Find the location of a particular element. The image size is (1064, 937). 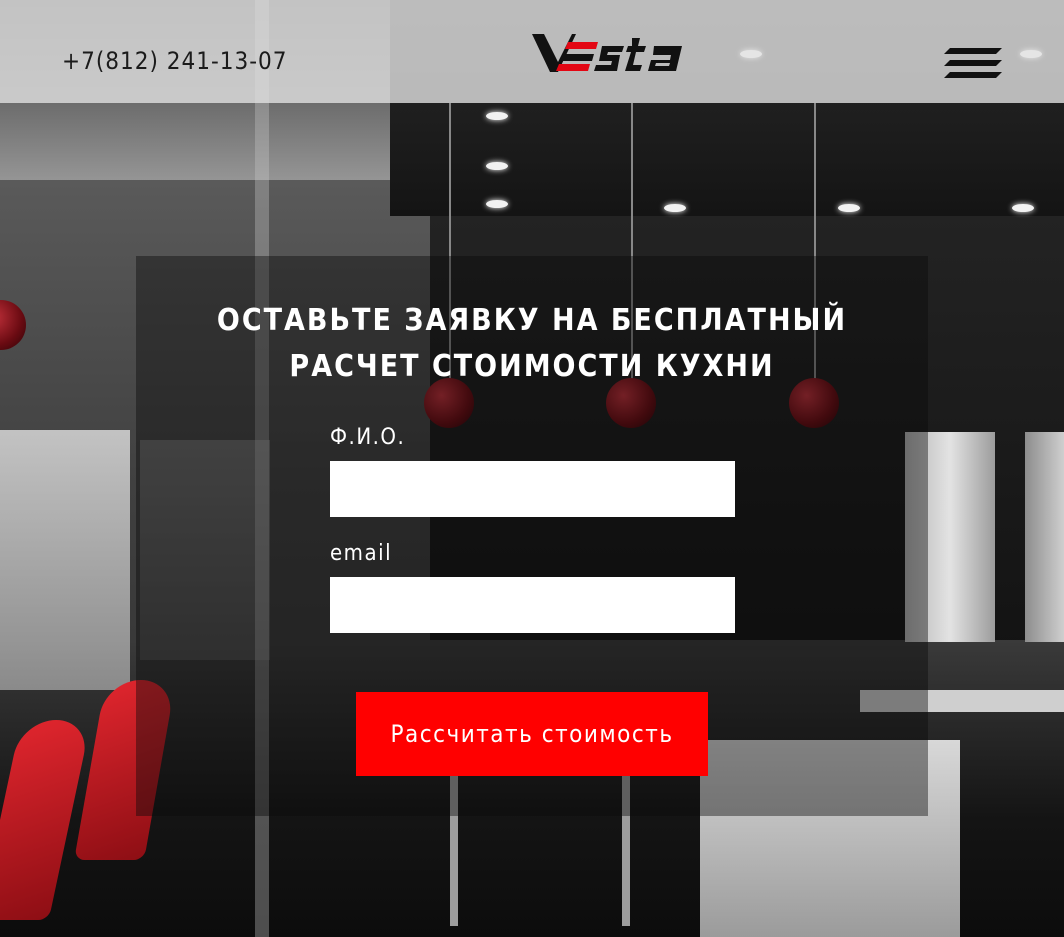

name-label: Ф.И.О. is located at coordinates (368, 437).